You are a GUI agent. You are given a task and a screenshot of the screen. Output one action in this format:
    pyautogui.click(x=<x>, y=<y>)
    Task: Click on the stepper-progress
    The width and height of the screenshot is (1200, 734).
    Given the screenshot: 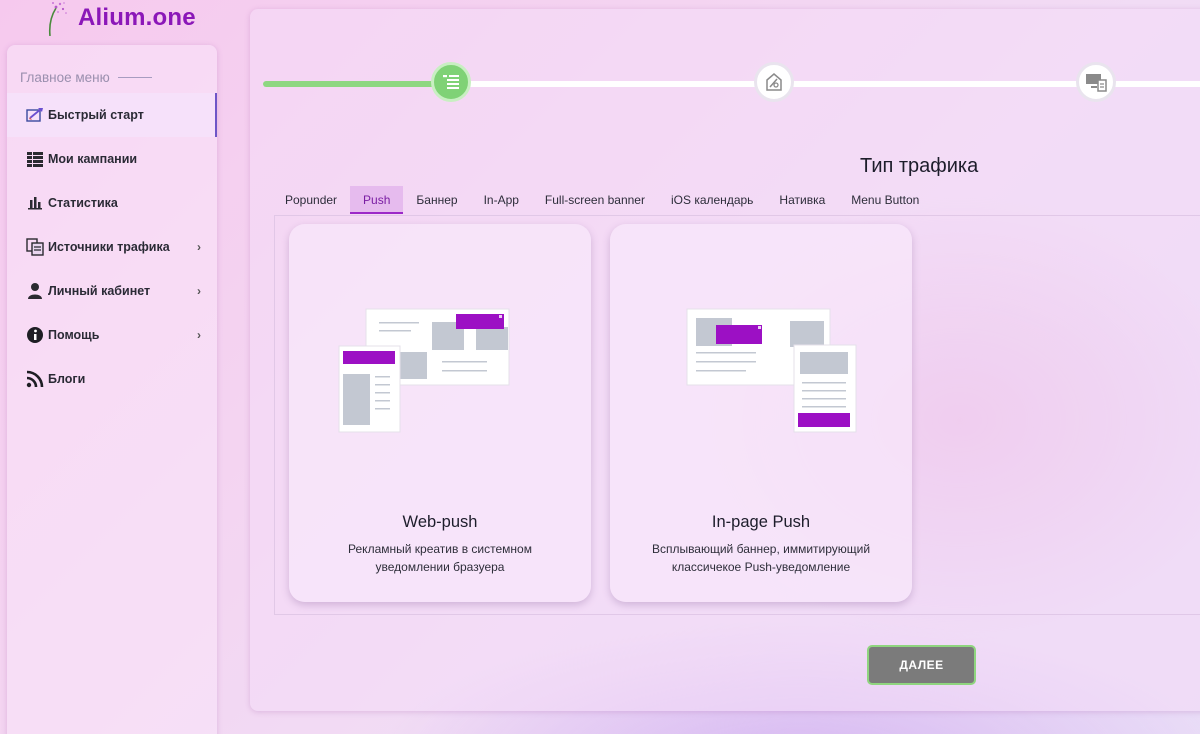 What is the action you would take?
    pyautogui.click(x=358, y=84)
    